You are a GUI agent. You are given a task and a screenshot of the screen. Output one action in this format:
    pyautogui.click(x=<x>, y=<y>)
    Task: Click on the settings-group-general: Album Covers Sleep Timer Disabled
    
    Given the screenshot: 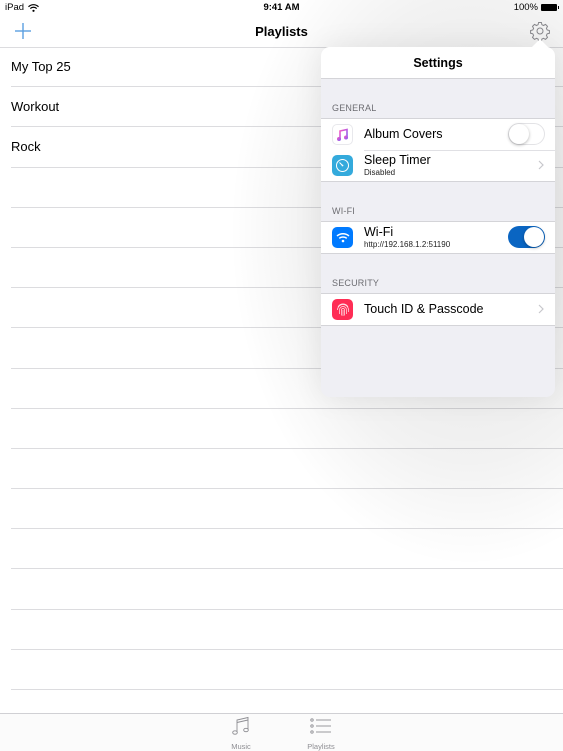 What is the action you would take?
    pyautogui.click(x=438, y=150)
    